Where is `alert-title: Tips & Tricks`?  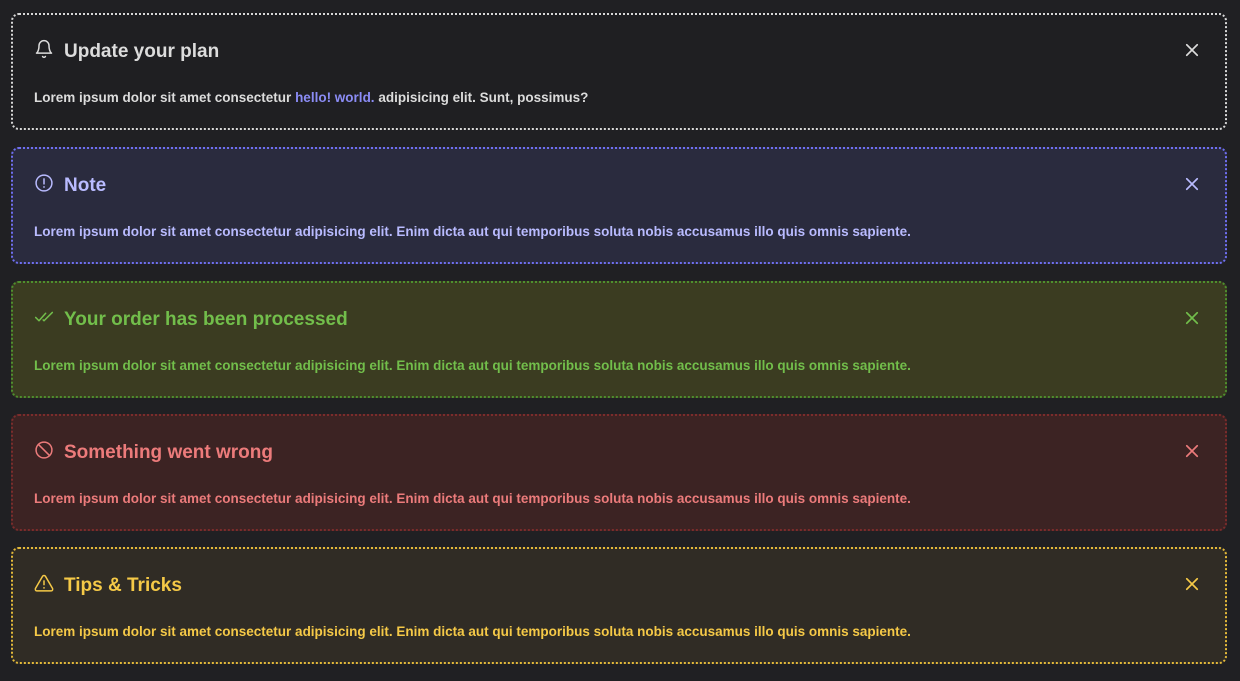 alert-title: Tips & Tricks is located at coordinates (123, 585).